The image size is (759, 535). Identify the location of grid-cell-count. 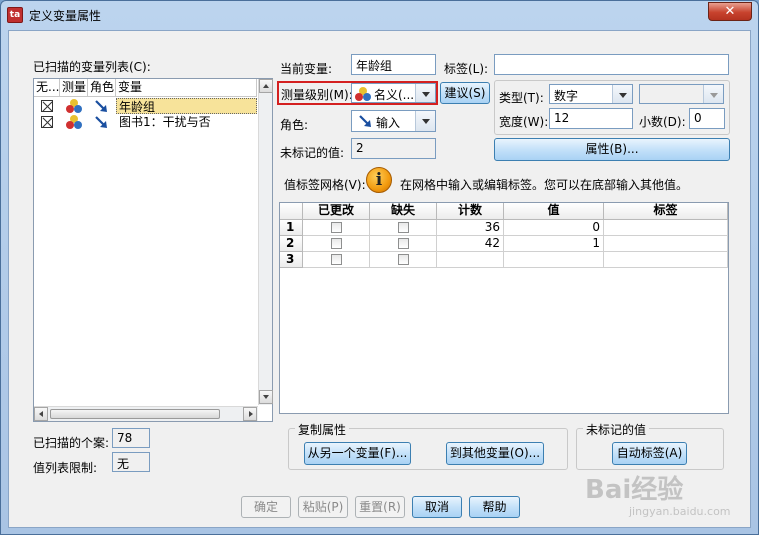
(470, 260).